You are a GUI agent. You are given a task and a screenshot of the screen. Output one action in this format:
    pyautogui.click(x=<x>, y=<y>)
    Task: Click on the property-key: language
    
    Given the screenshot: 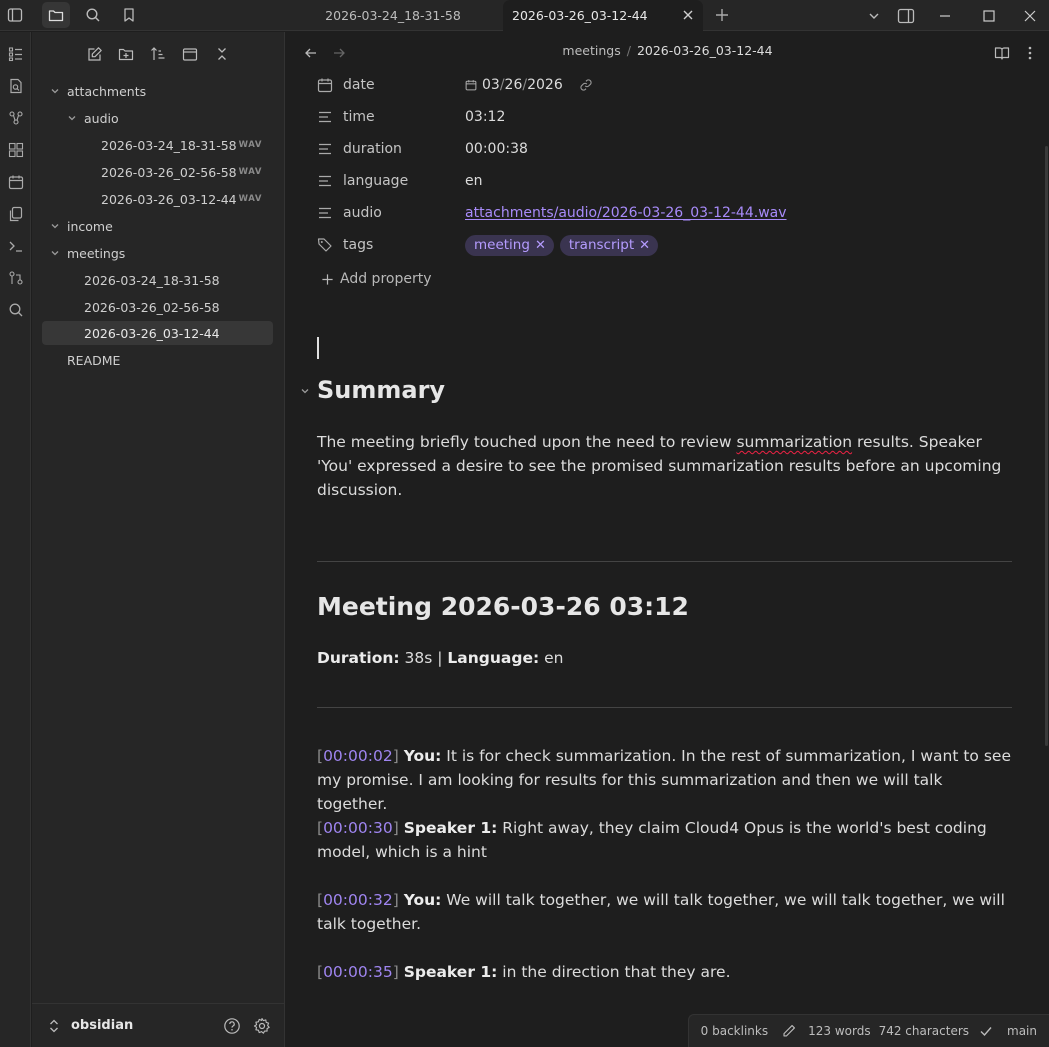 What is the action you would take?
    pyautogui.click(x=375, y=181)
    